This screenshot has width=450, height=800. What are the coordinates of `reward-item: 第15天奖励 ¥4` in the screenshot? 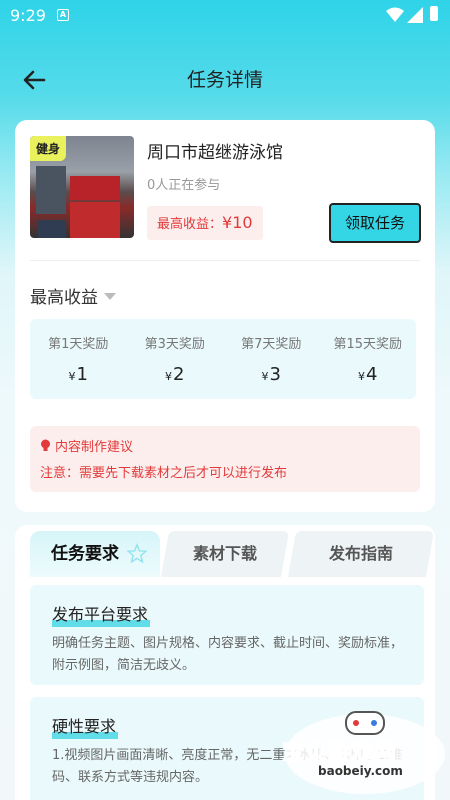 It's located at (368, 359).